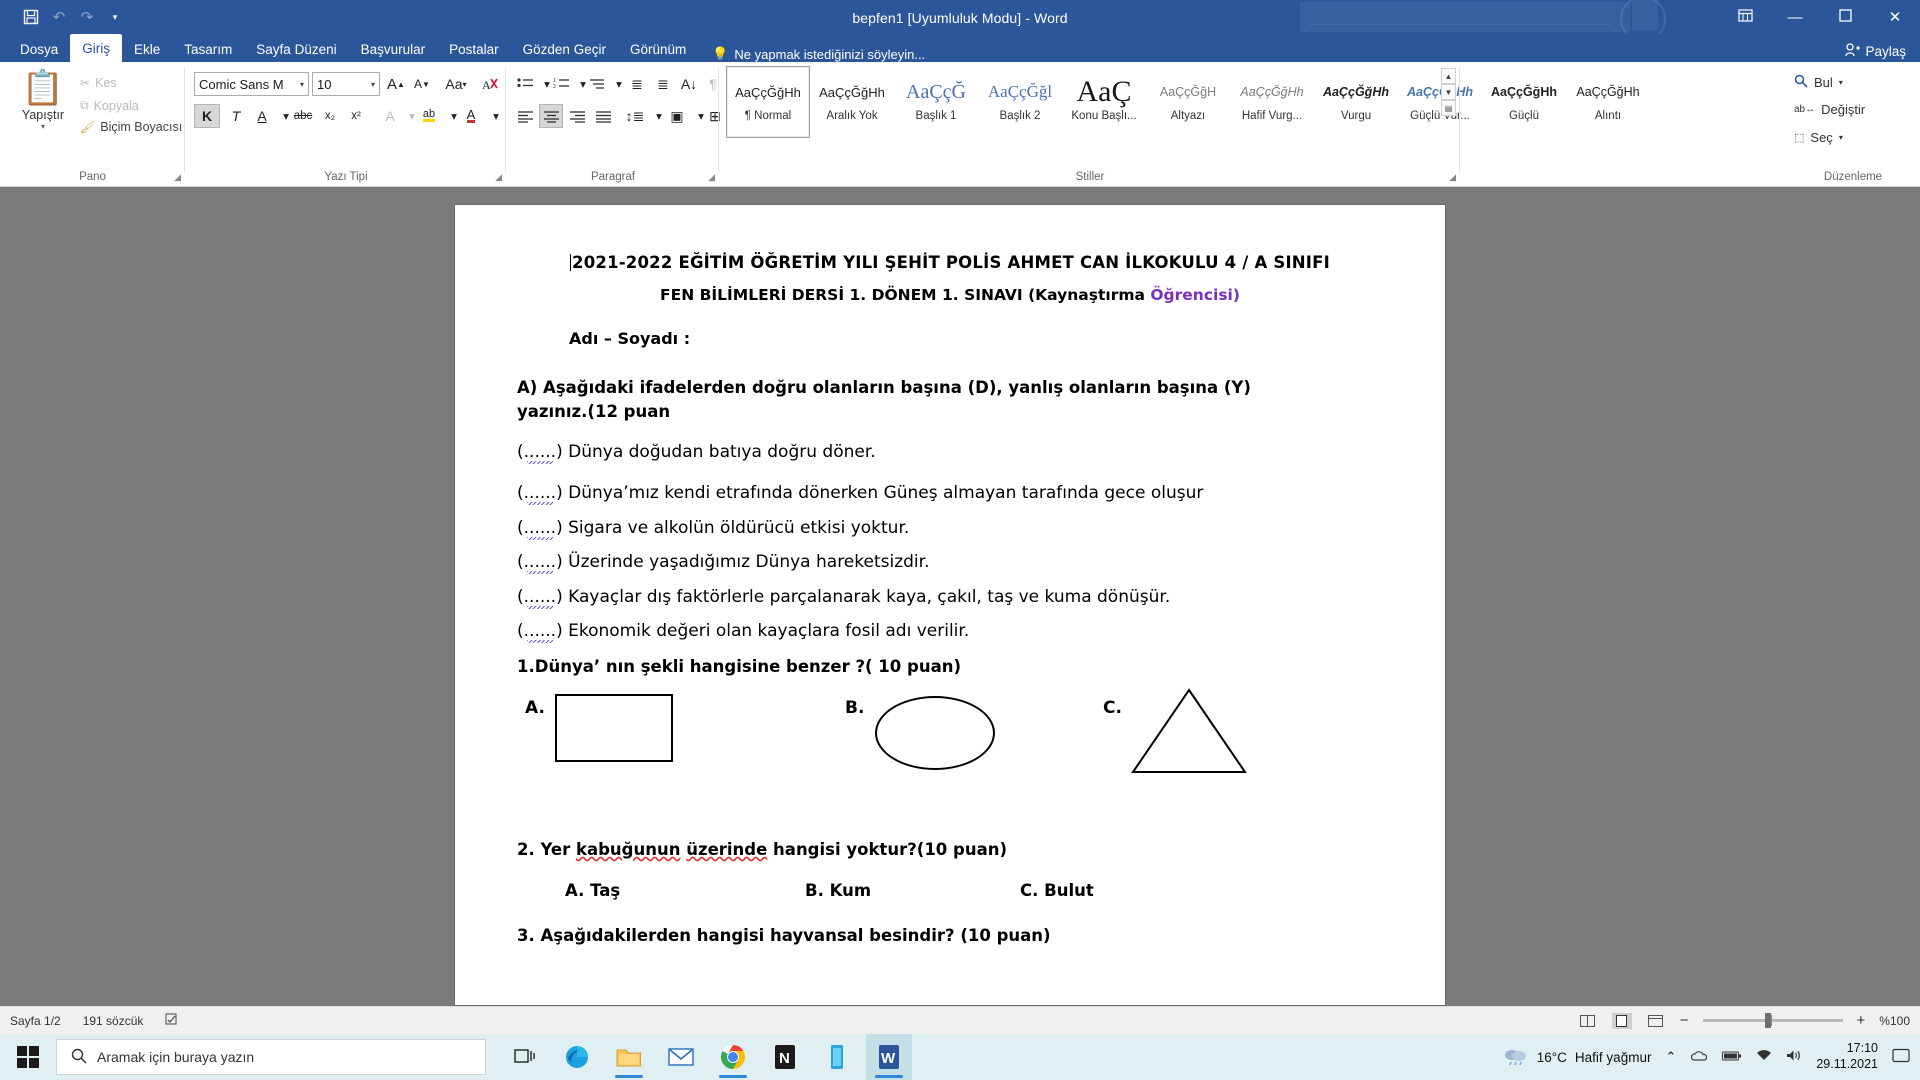  I want to click on taskbar-search-input: Aramak için buraya yazın, so click(271, 1057).